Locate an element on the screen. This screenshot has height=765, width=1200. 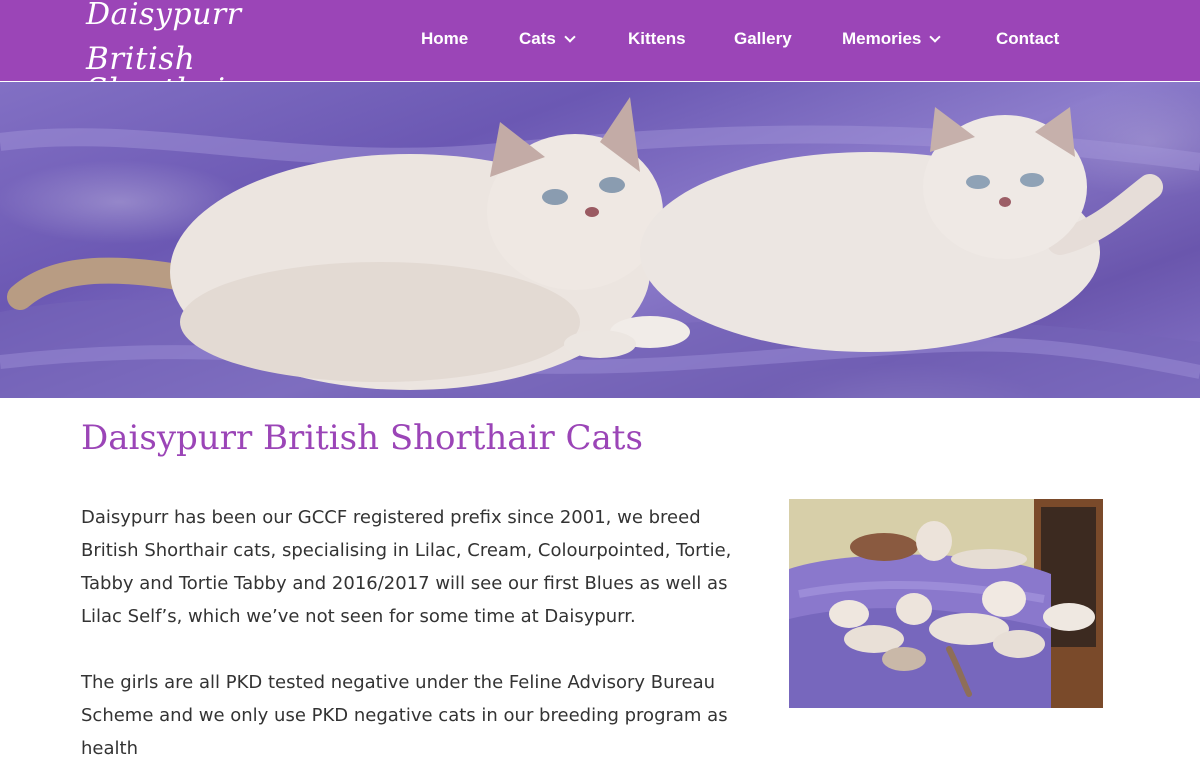
nav-item-home: Home is located at coordinates (444, 40).